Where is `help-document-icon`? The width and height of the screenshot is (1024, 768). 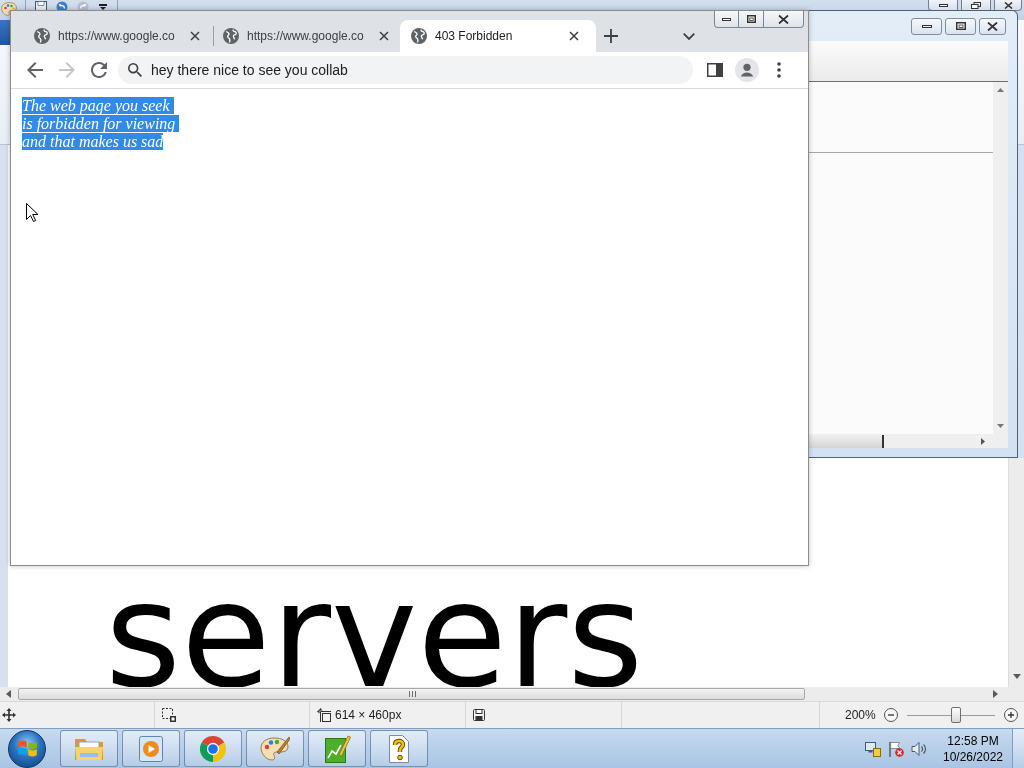
help-document-icon is located at coordinates (399, 748).